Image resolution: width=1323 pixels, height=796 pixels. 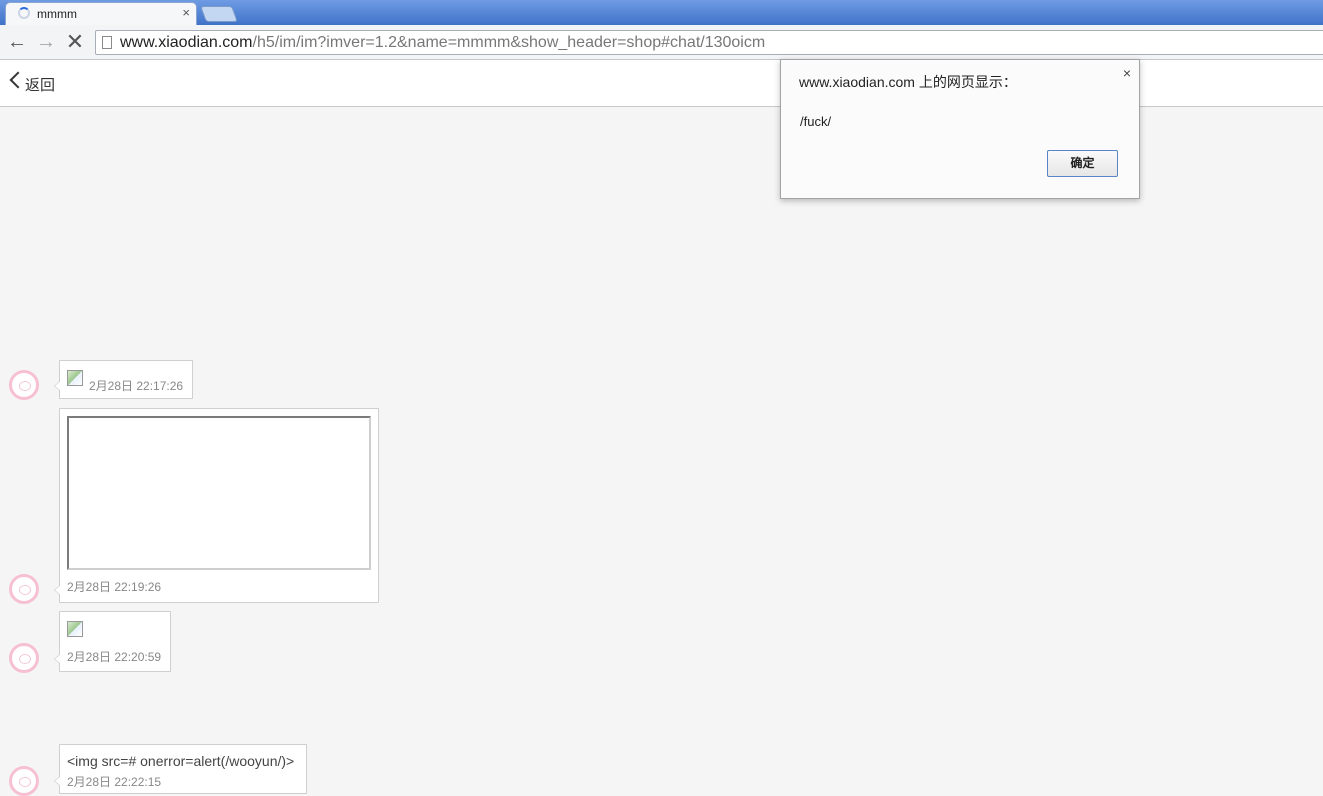 I want to click on embedded-iframe, so click(x=219, y=493).